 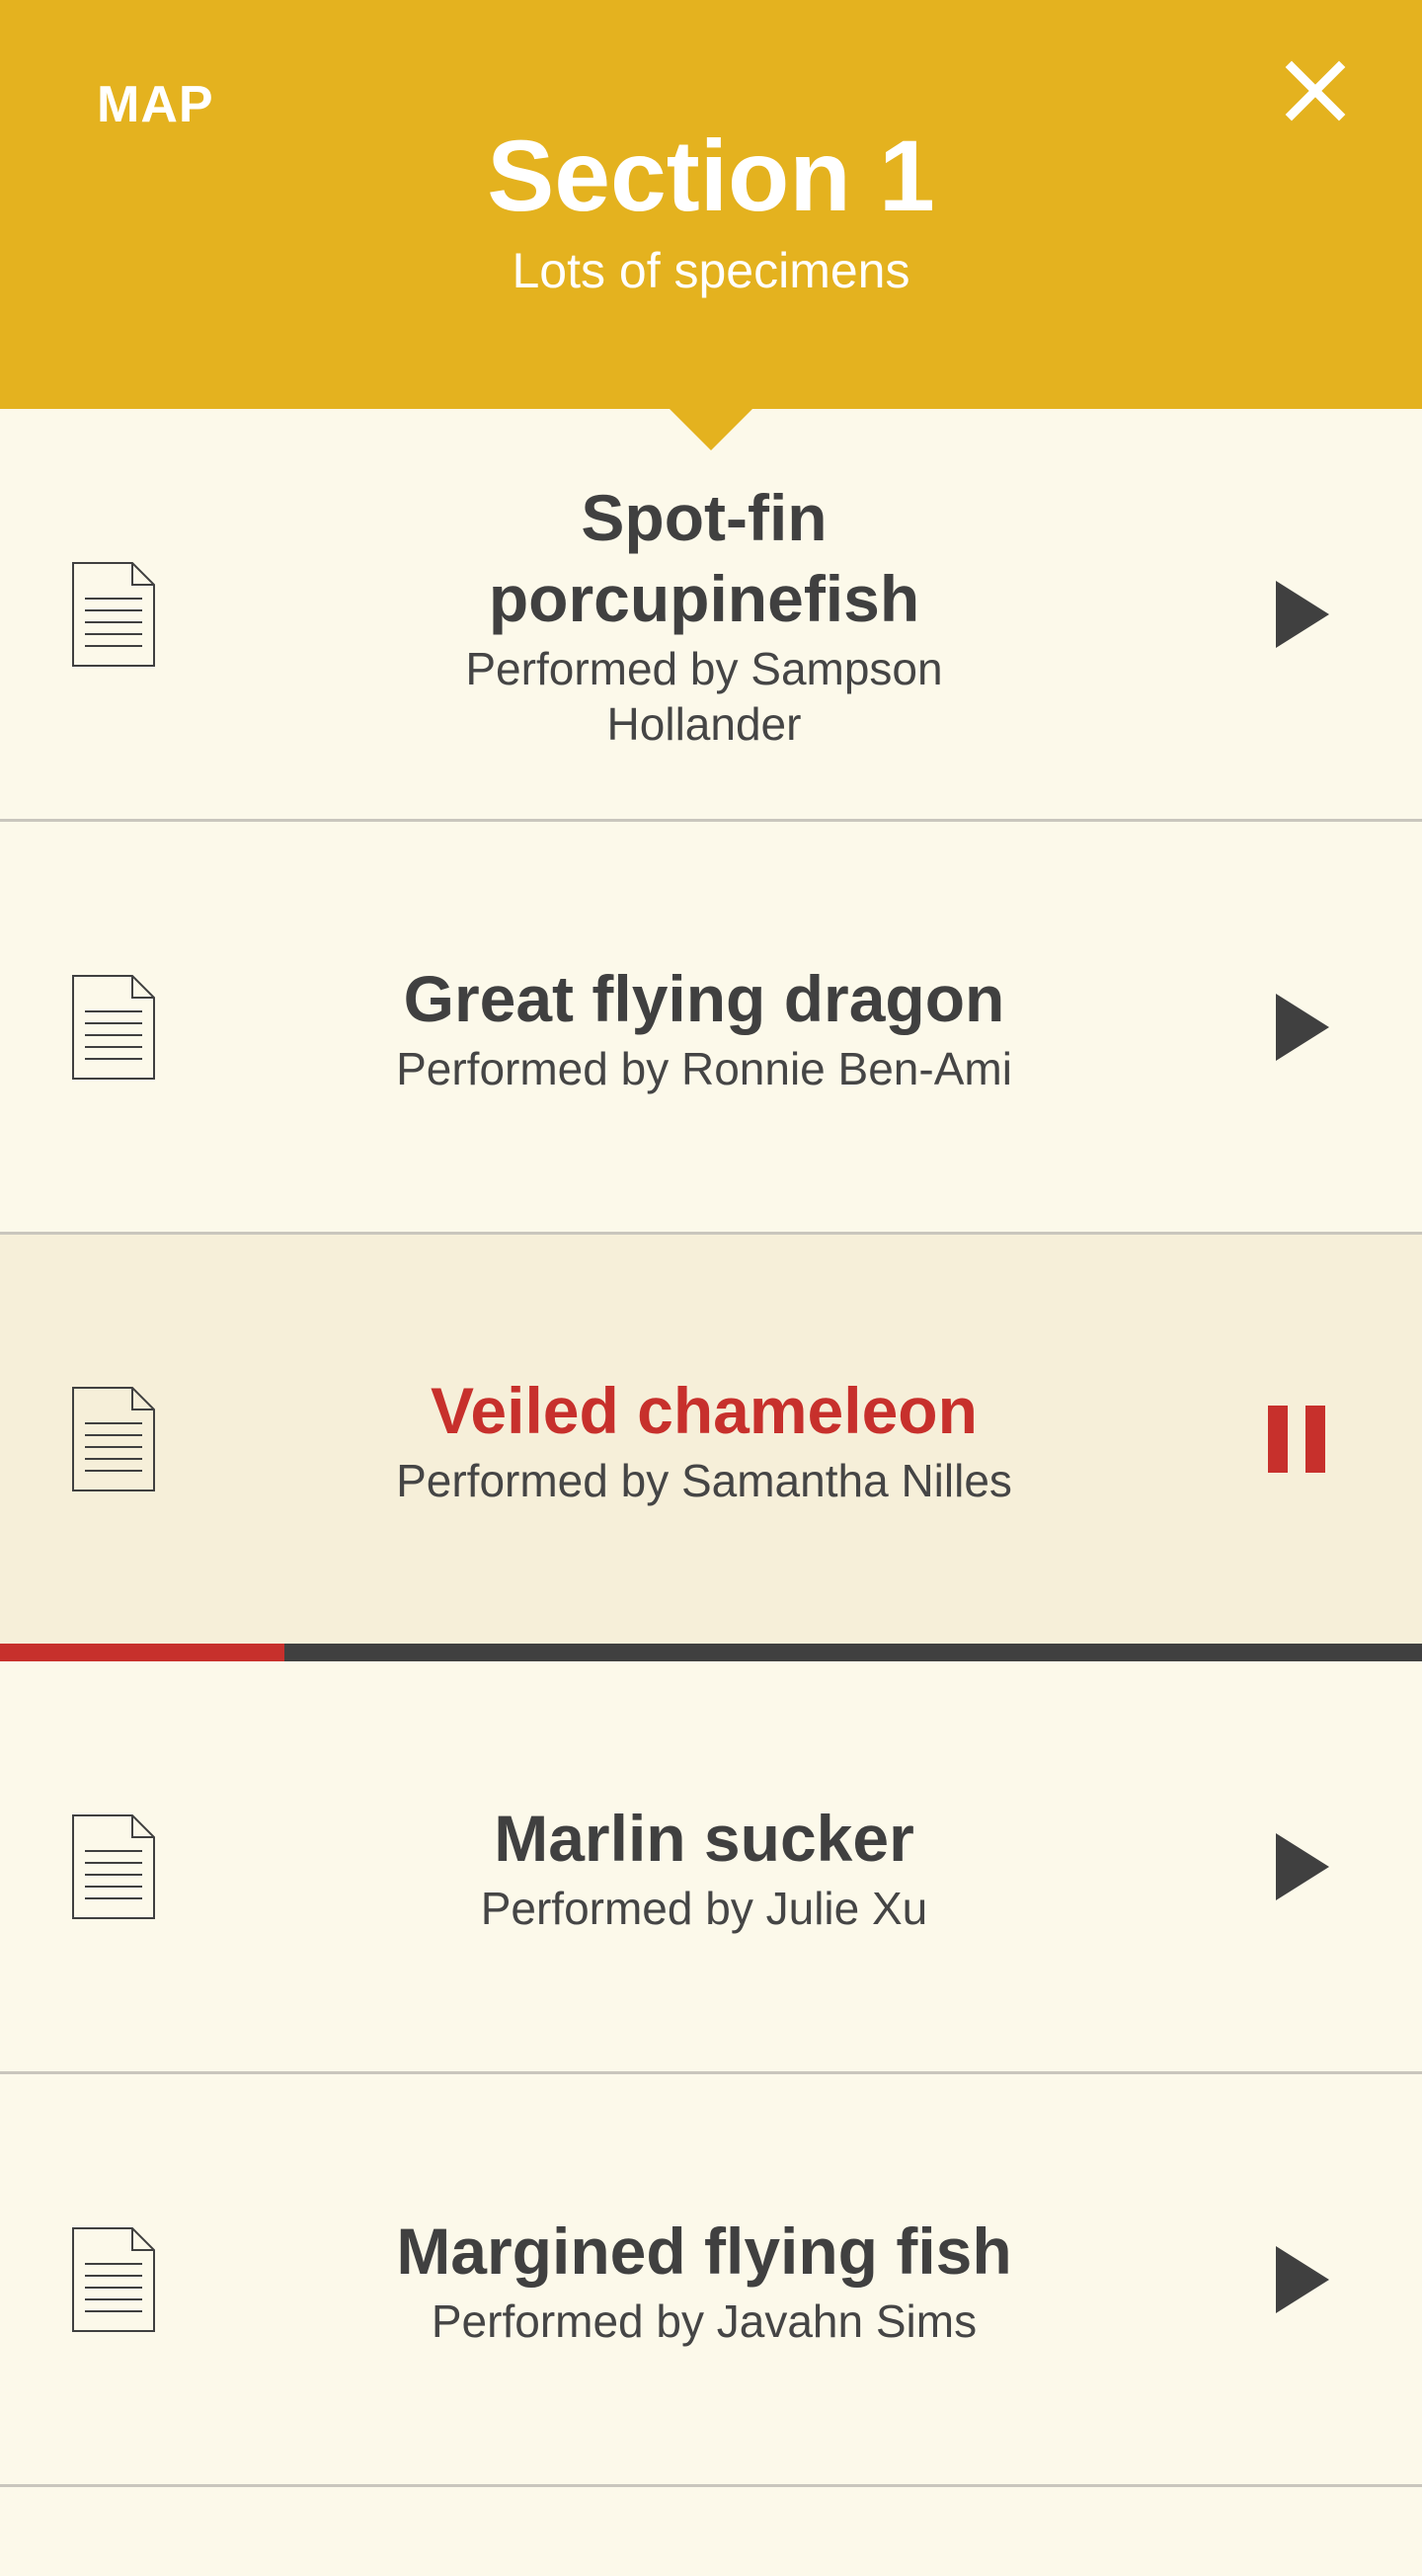 I want to click on track-performer: Performed by Sampson Hollander, so click(x=704, y=696).